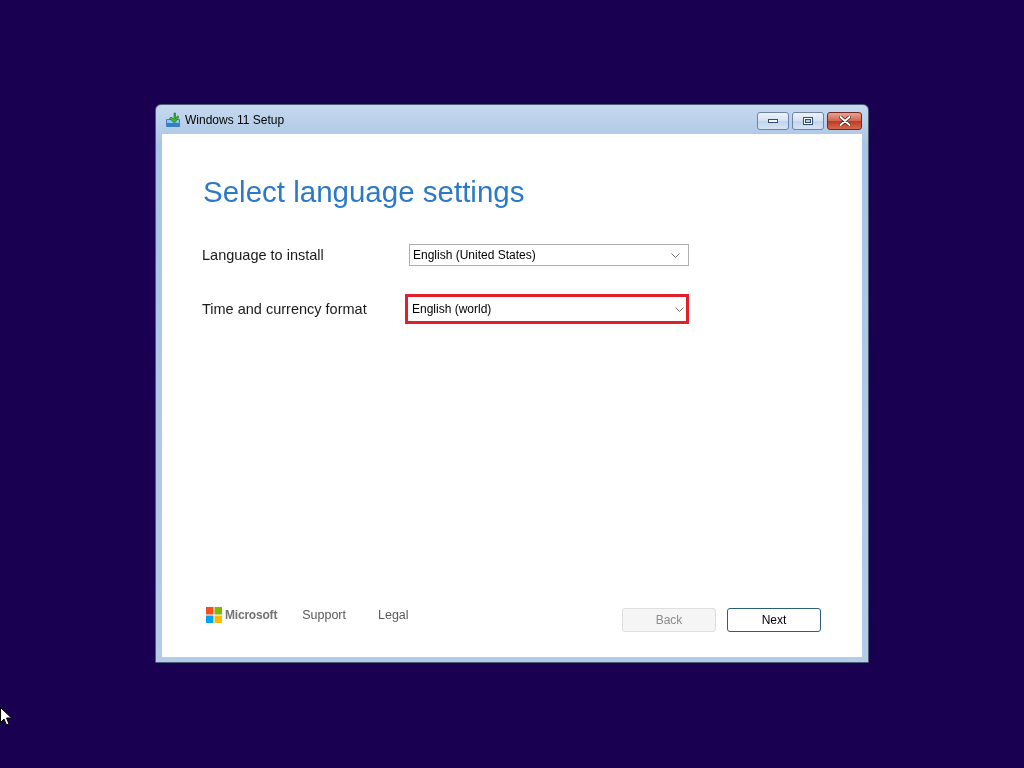  I want to click on maximize-button, so click(808, 121).